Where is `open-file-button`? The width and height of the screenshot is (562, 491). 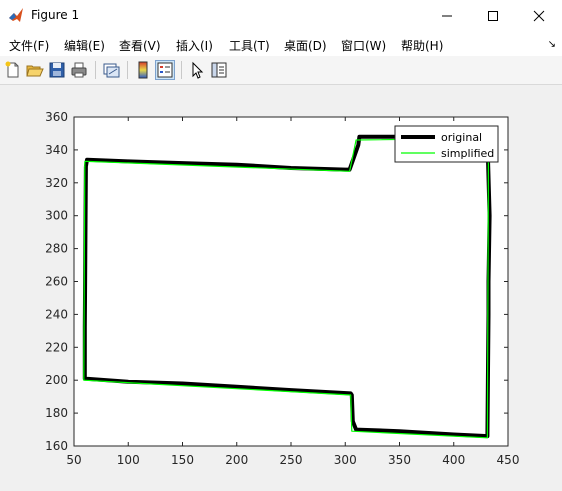
open-file-button is located at coordinates (35, 70).